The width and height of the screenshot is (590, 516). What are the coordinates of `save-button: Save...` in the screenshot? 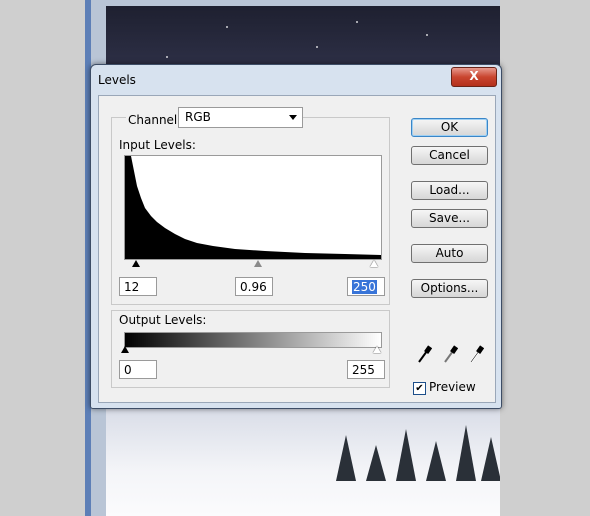 It's located at (449, 218).